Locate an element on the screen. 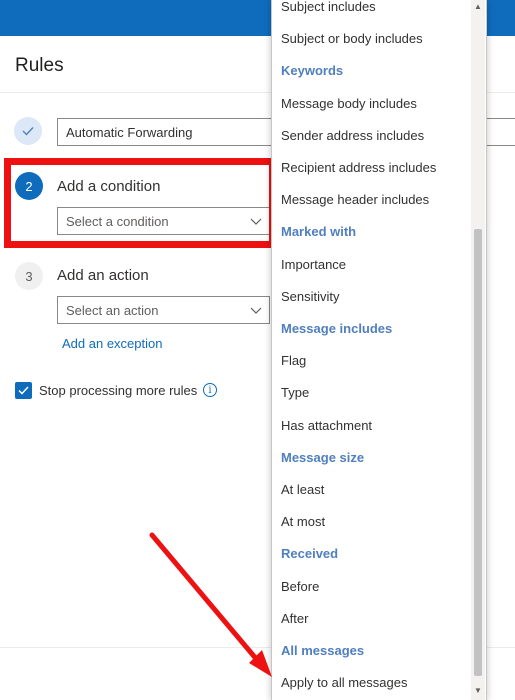  stop-processing-label: Stop processing more rules is located at coordinates (118, 390).